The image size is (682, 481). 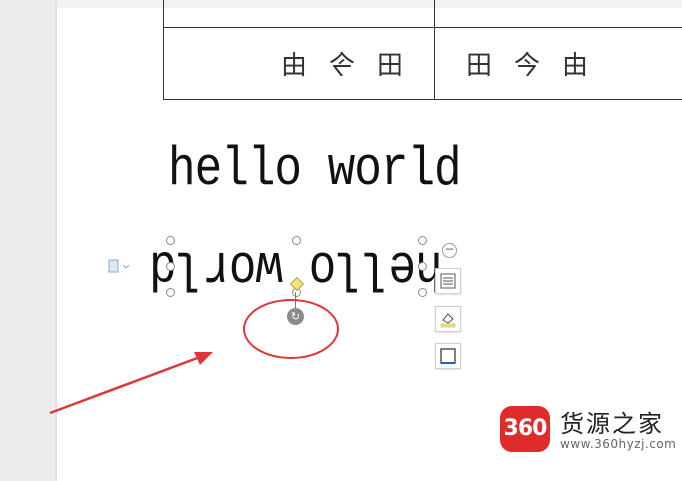 I want to click on watermark-name: 货源之家, so click(x=612, y=424).